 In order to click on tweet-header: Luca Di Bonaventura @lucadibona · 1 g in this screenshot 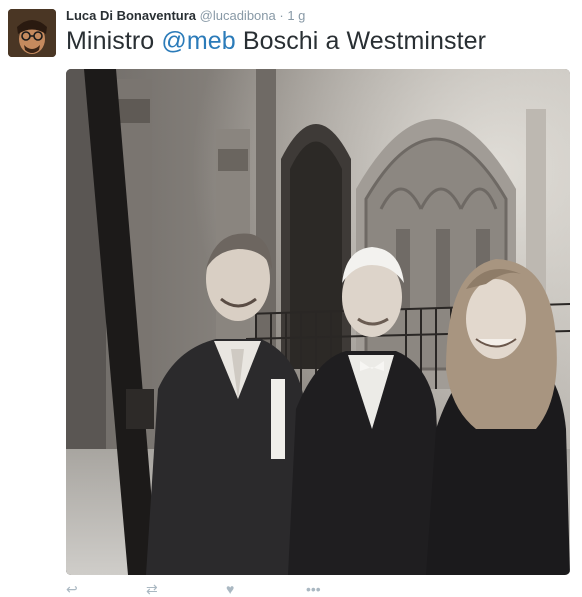, I will do `click(185, 15)`.